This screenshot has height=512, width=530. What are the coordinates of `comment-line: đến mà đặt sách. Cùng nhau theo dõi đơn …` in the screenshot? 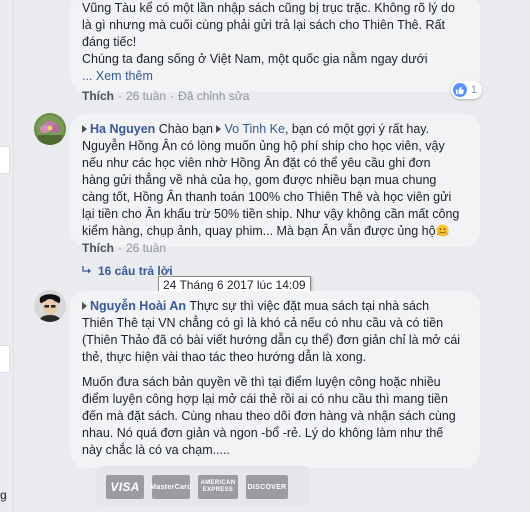 It's located at (269, 416).